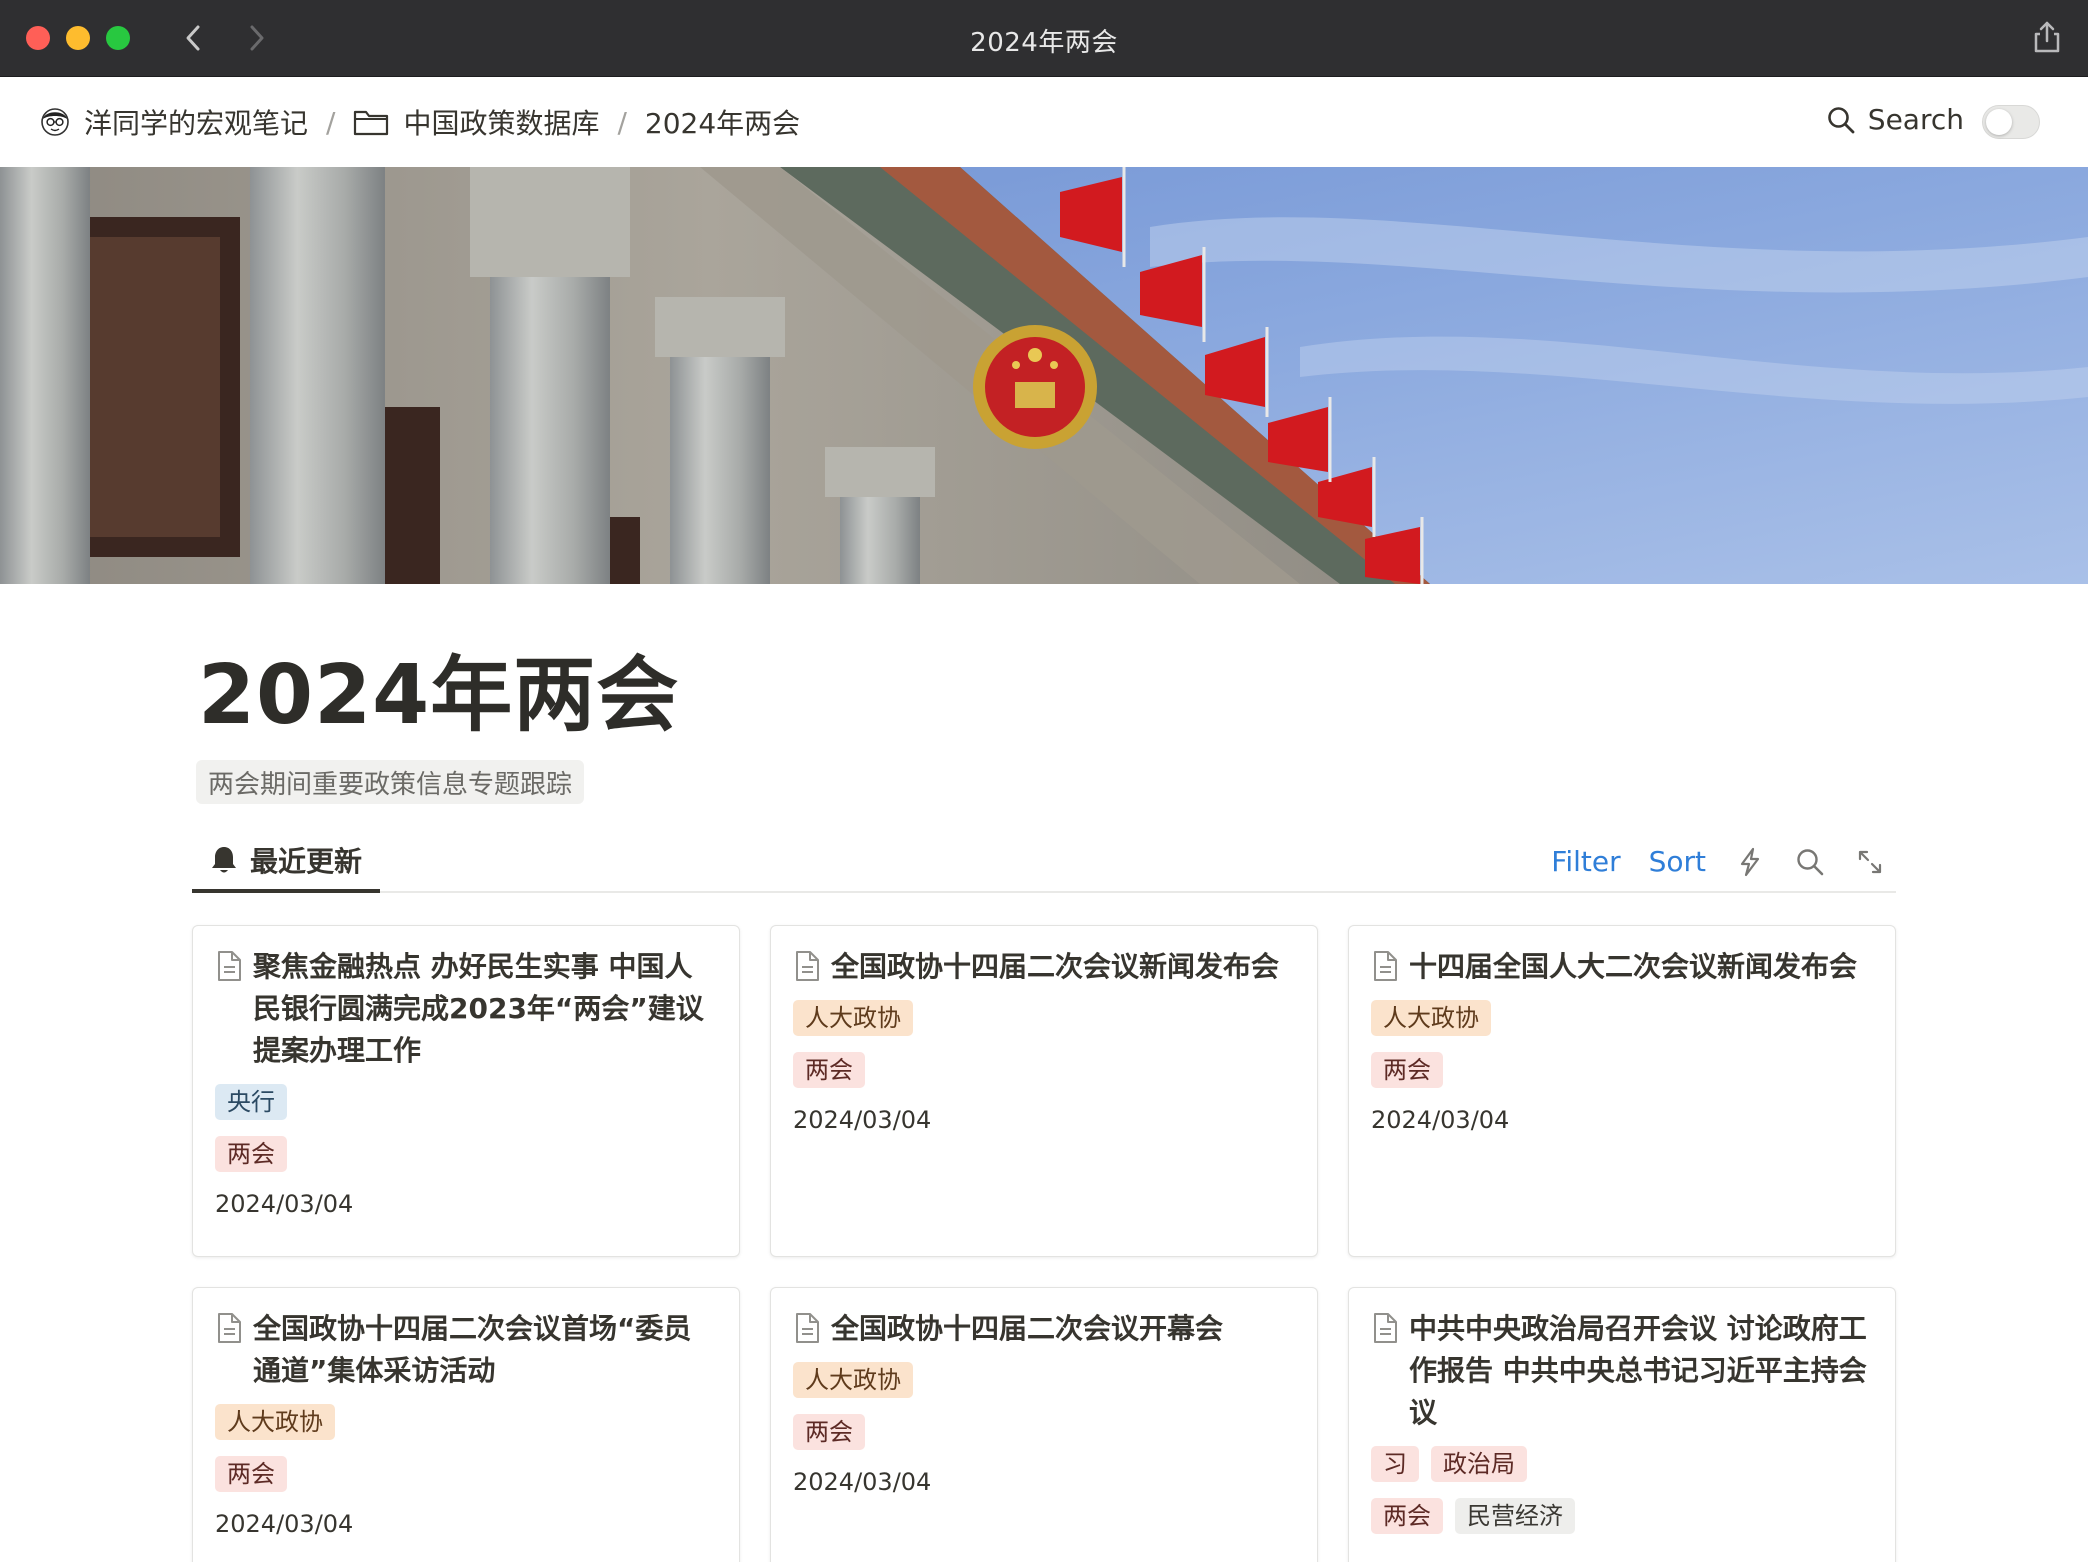 Image resolution: width=2088 pixels, height=1562 pixels. What do you see at coordinates (1723, 861) in the screenshot?
I see `view-toolbar: Filter Sort` at bounding box center [1723, 861].